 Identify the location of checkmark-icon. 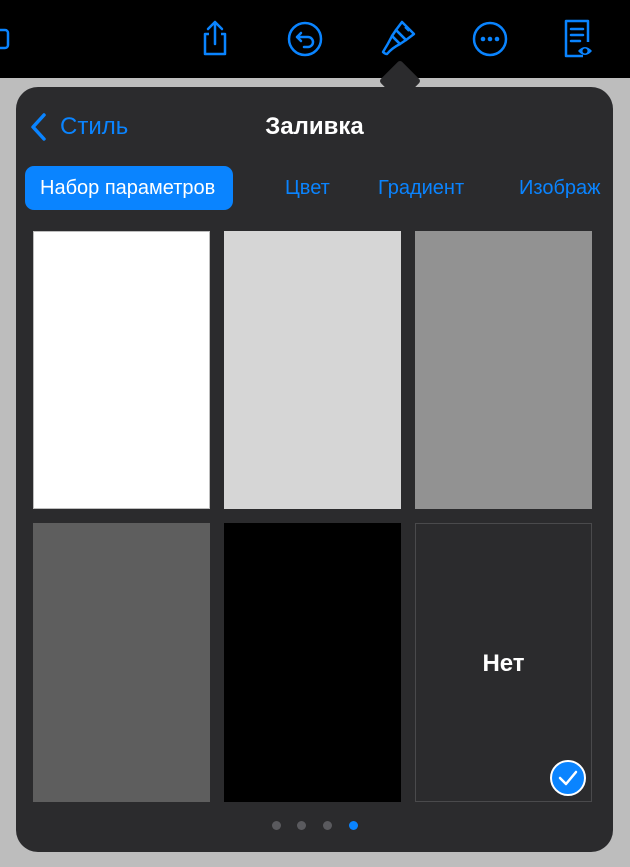
(568, 778).